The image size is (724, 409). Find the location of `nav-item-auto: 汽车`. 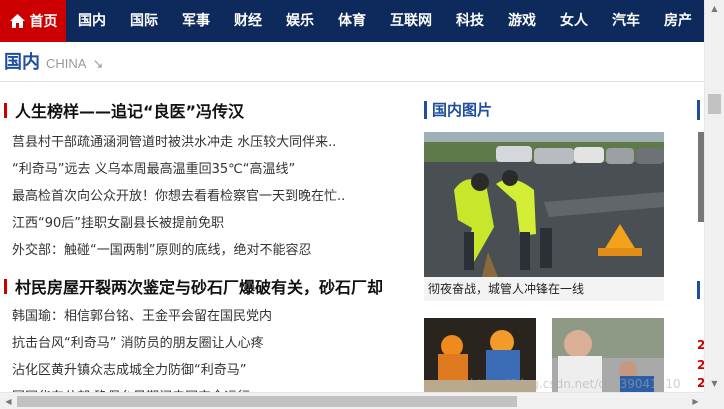

nav-item-auto: 汽车 is located at coordinates (626, 21).